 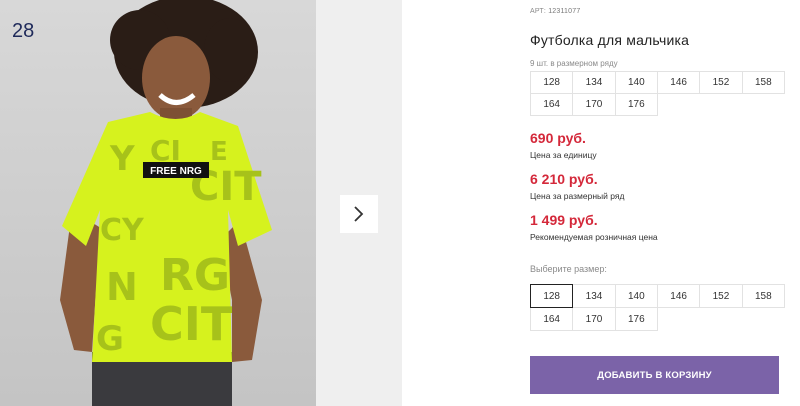 I want to click on pack-size-cell: 140, so click(x=636, y=82).